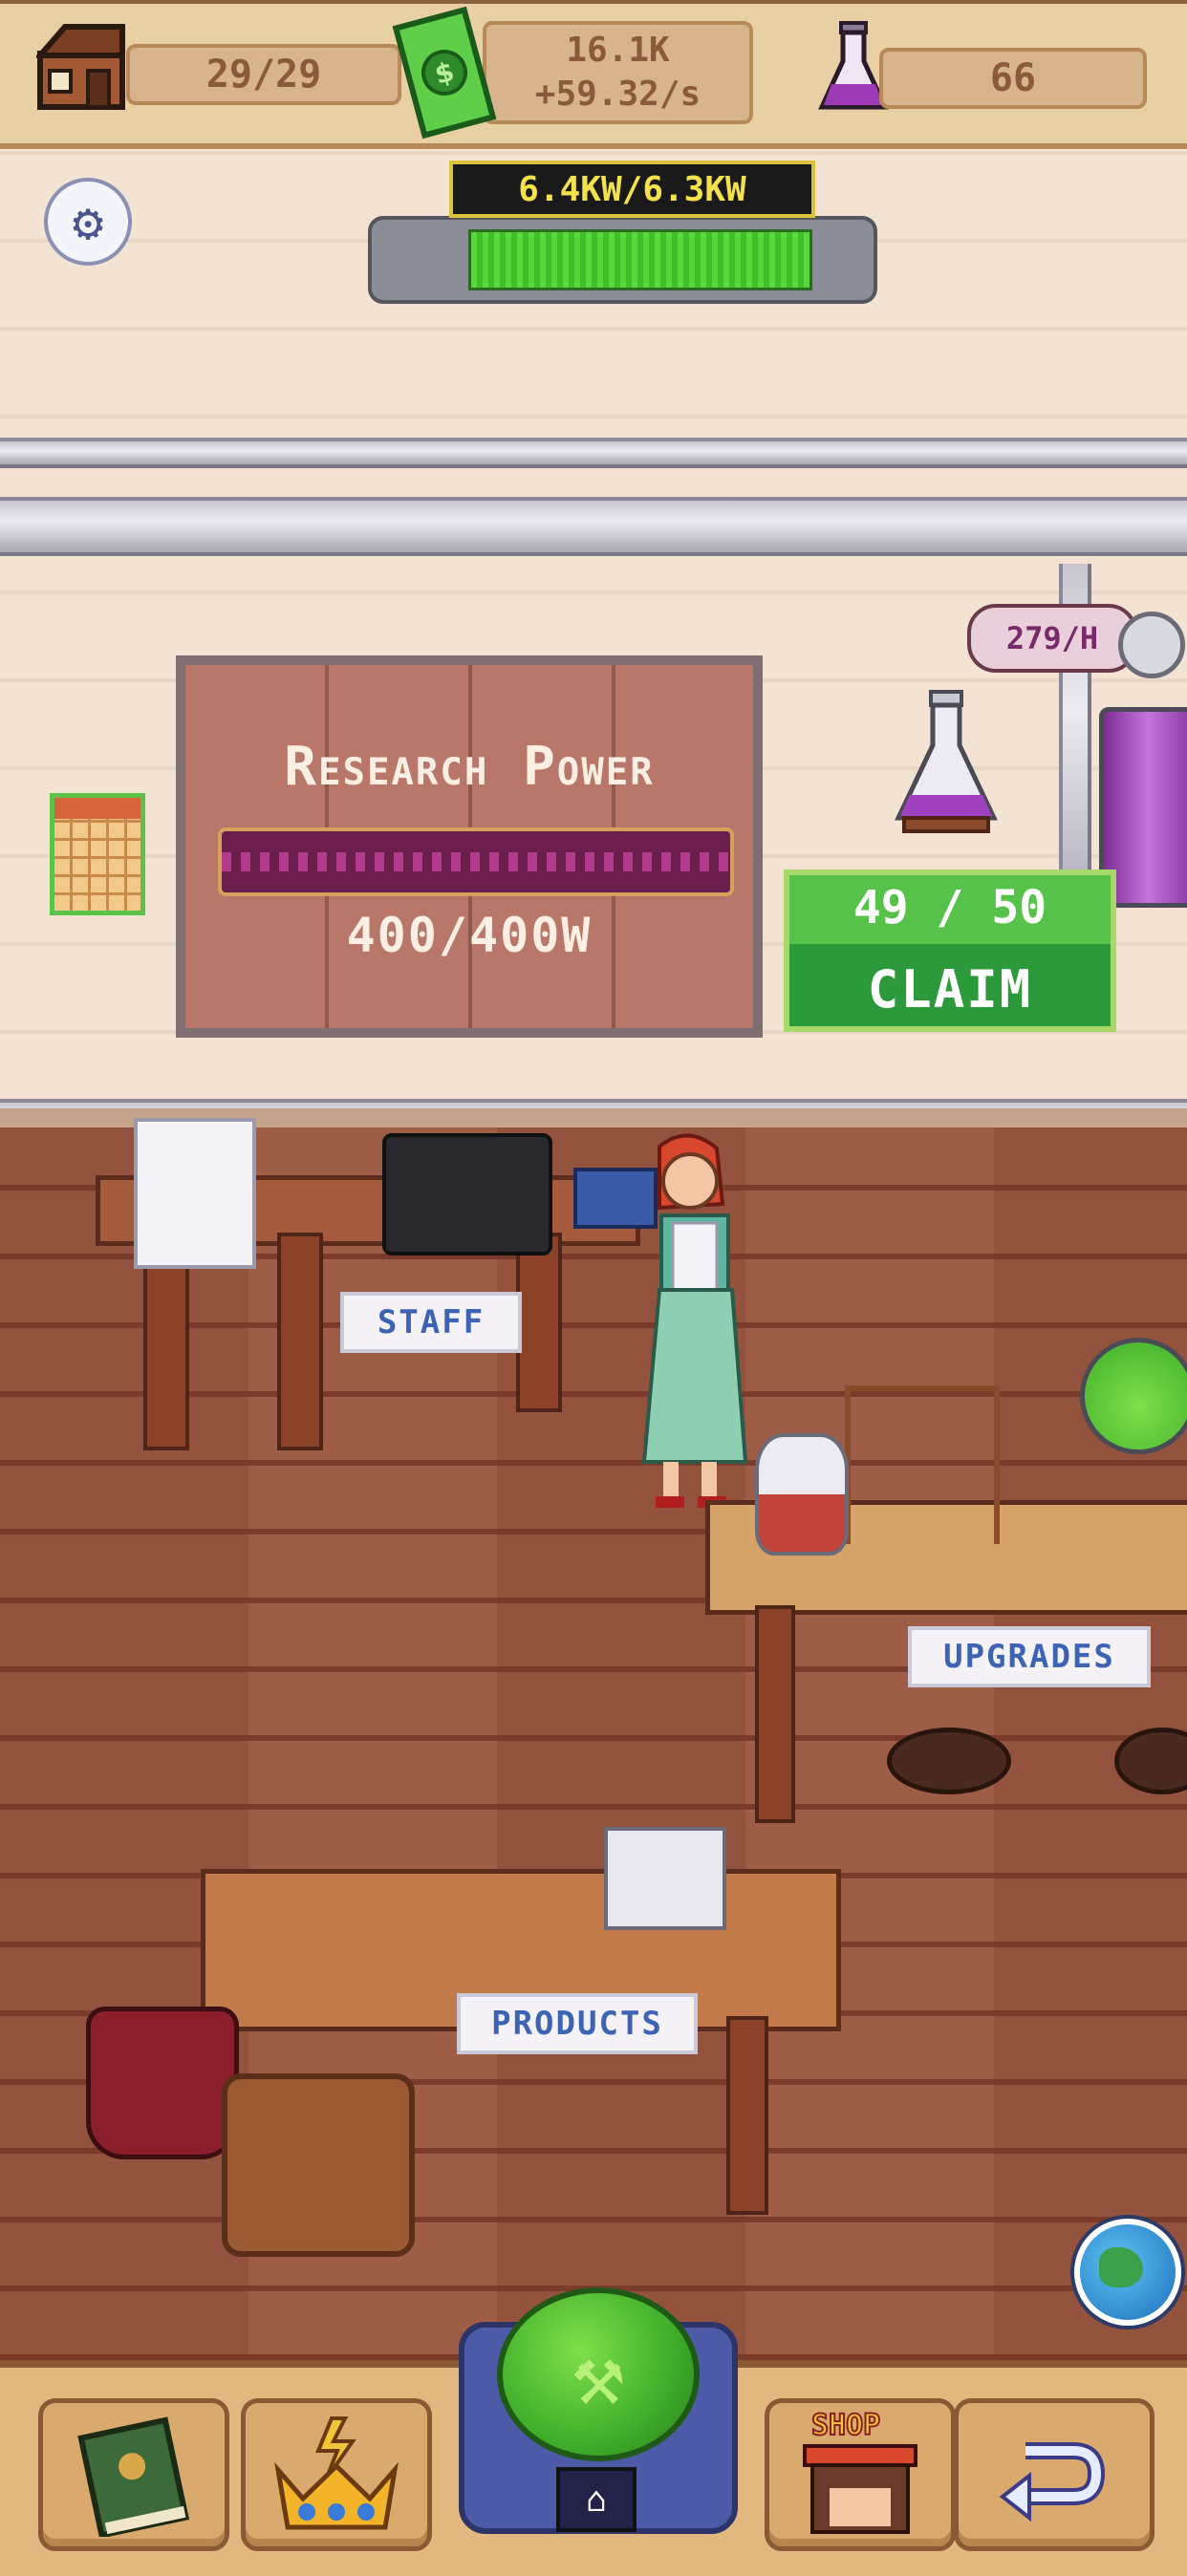 The height and width of the screenshot is (2576, 1187). What do you see at coordinates (1151, 645) in the screenshot?
I see `pressure-gauge-icon` at bounding box center [1151, 645].